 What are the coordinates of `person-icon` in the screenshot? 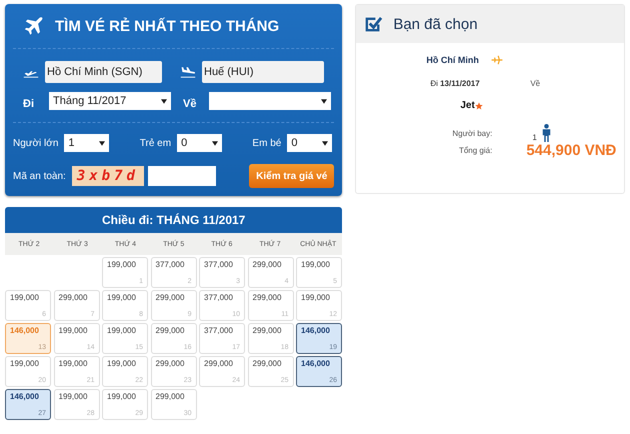 It's located at (546, 133).